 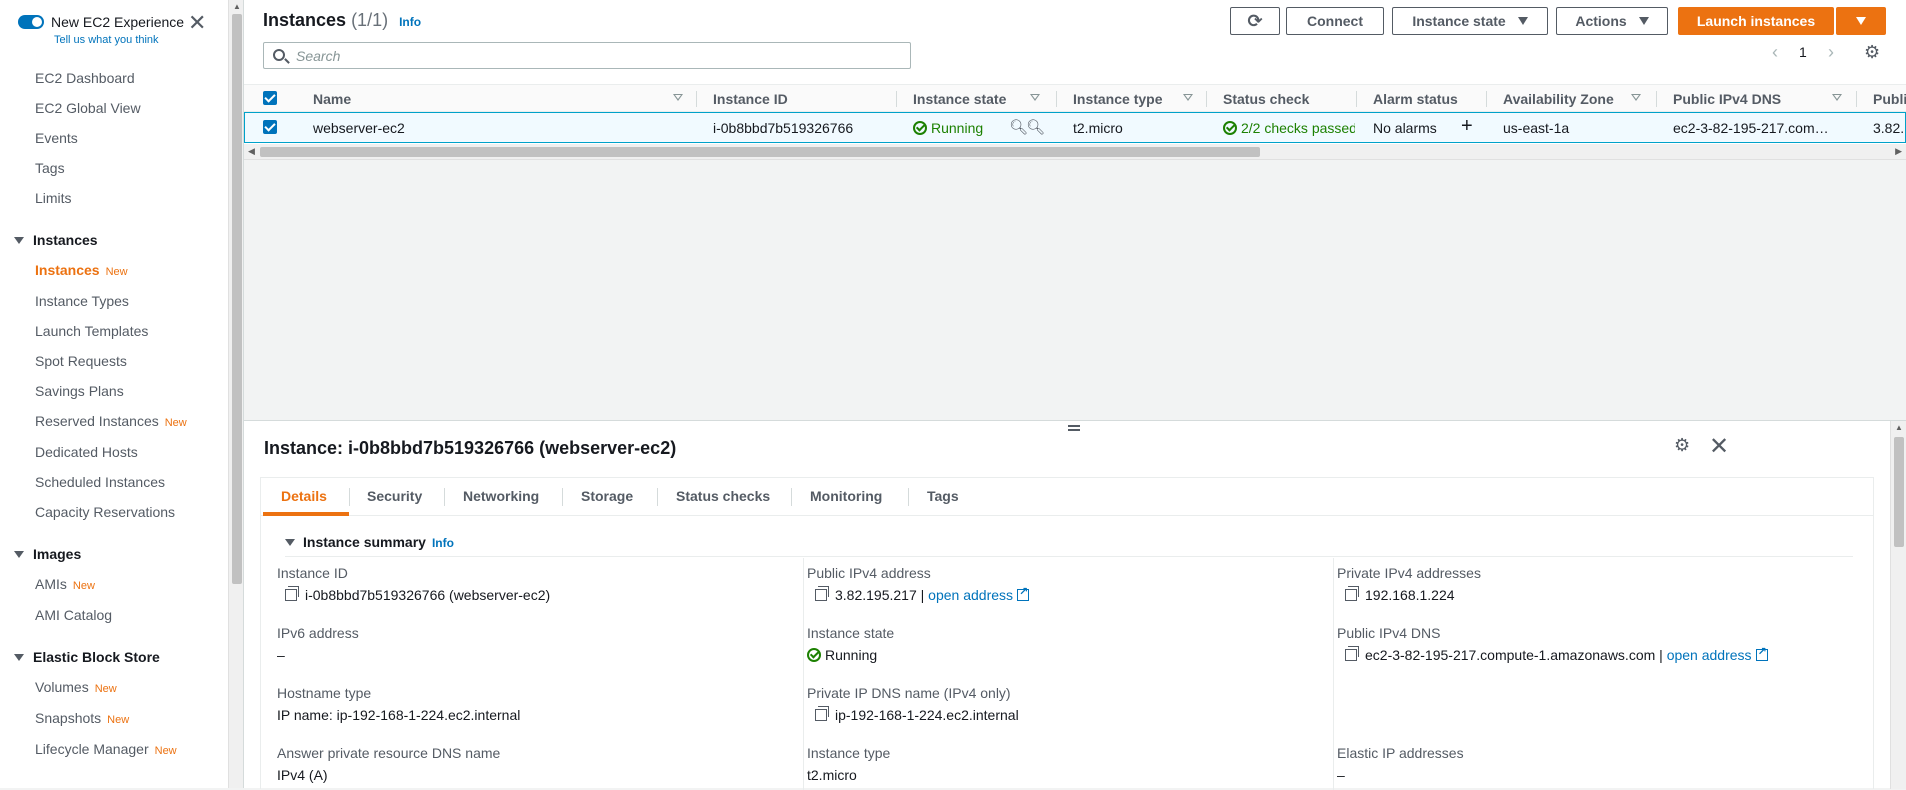 What do you see at coordinates (1612, 21) in the screenshot?
I see `actions-dropdown: Actions` at bounding box center [1612, 21].